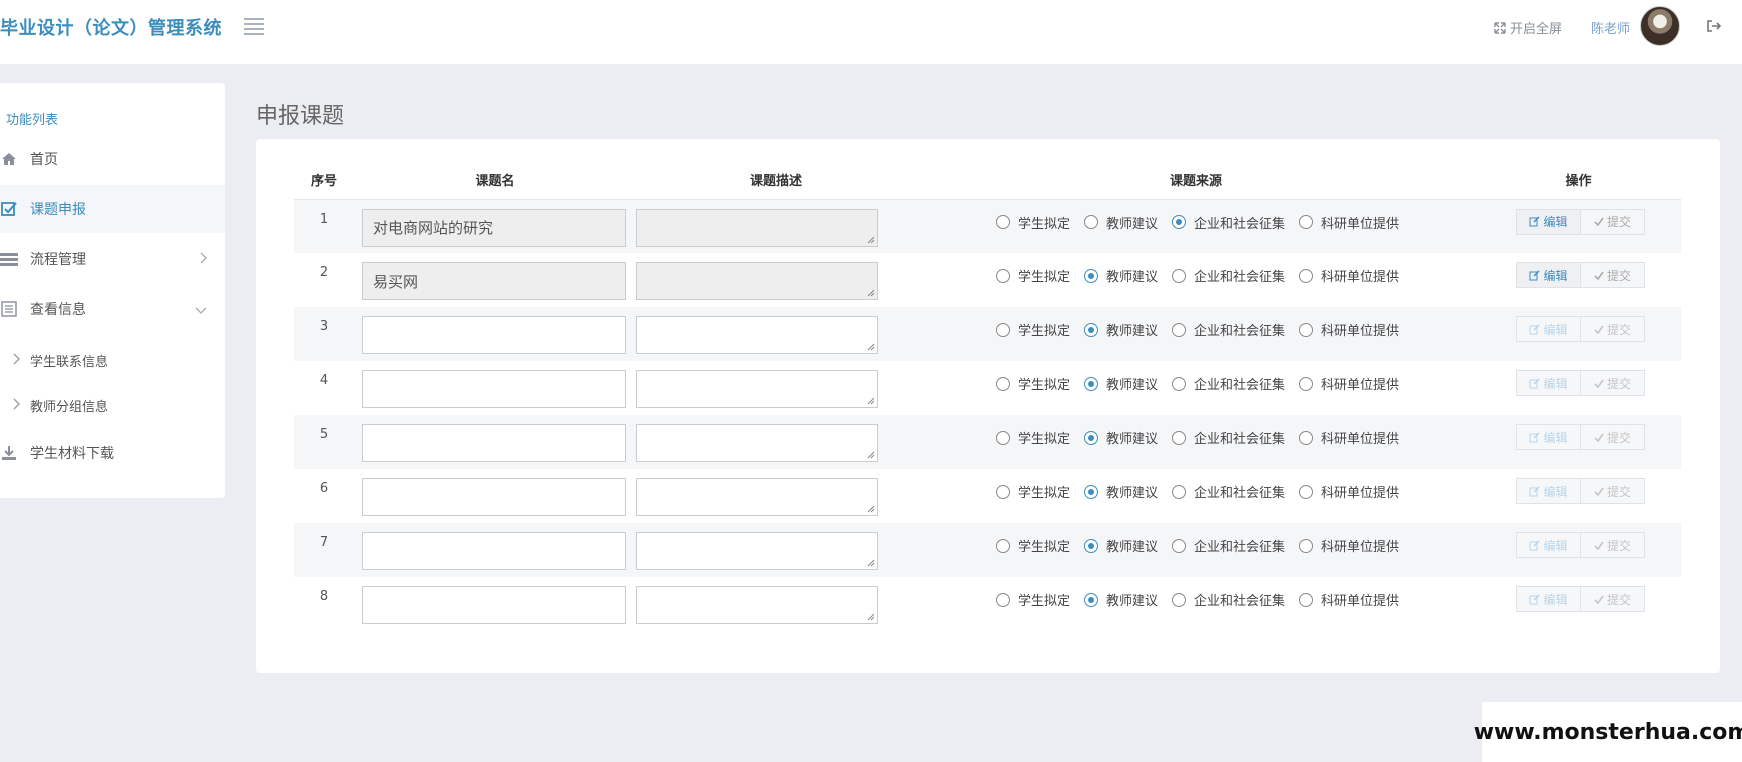 The height and width of the screenshot is (762, 1742). What do you see at coordinates (60, 360) in the screenshot?
I see `sidebar-subitem-student-contact: 学生联系信息` at bounding box center [60, 360].